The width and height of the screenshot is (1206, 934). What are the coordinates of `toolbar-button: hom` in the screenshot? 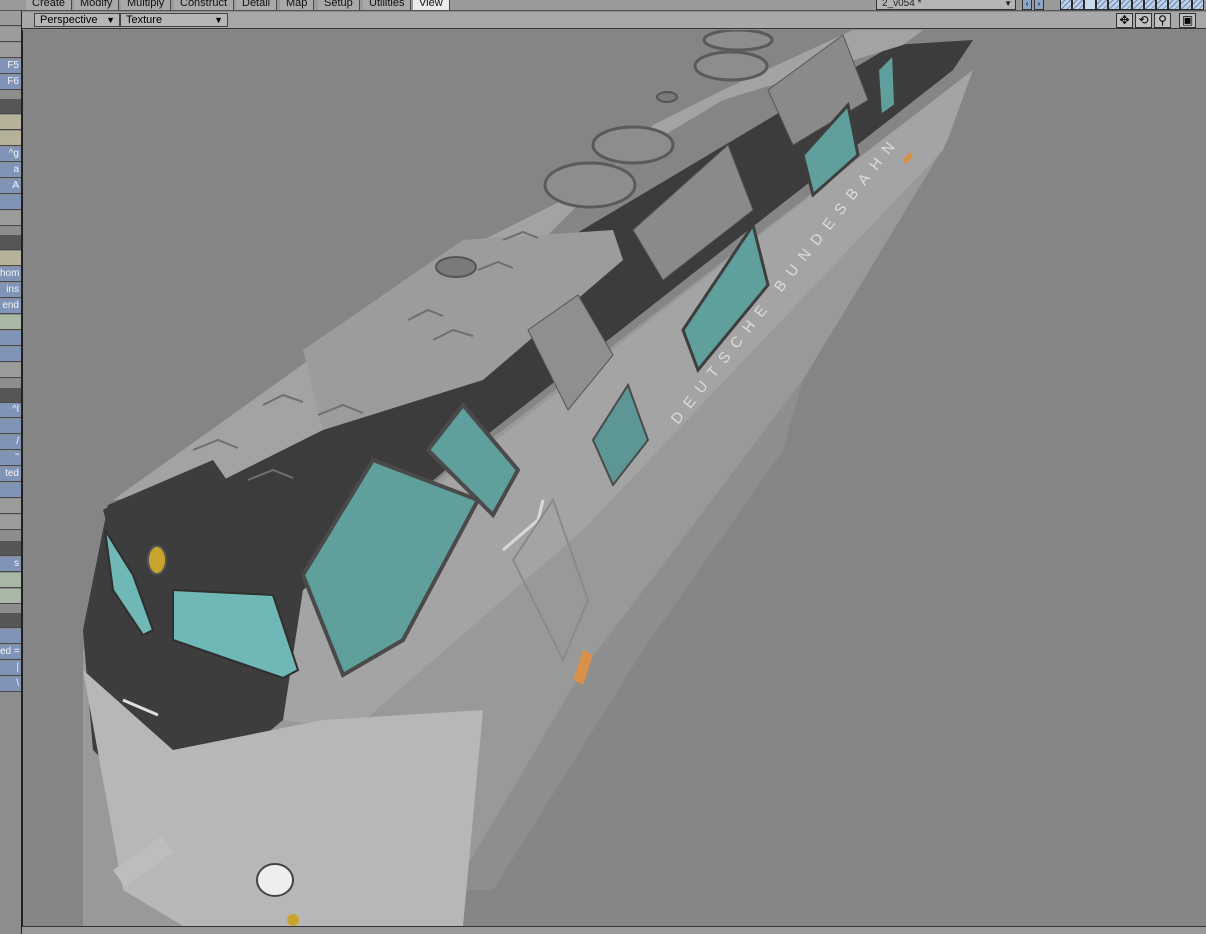 It's located at (10, 274).